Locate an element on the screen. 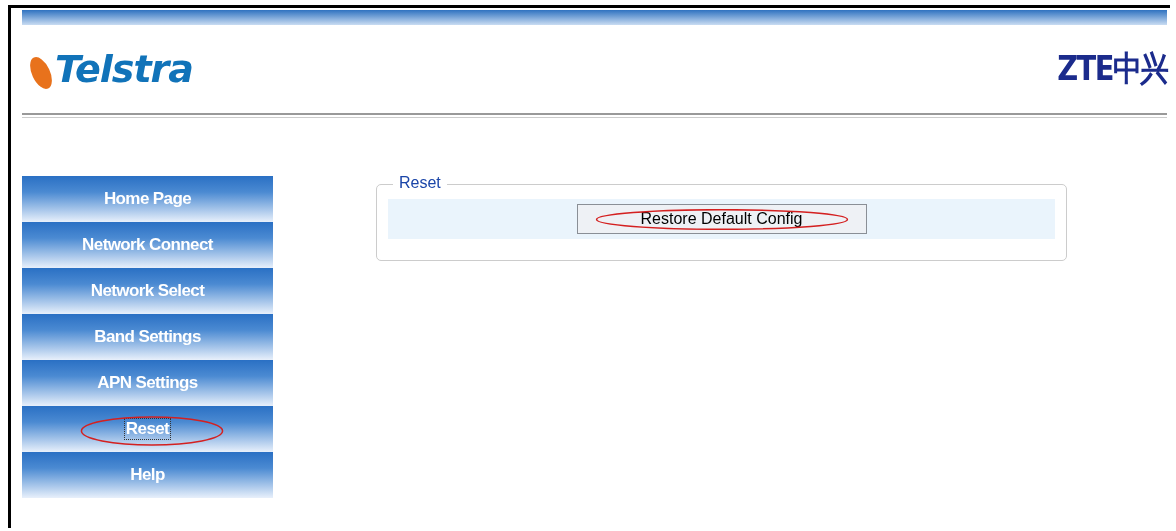 Image resolution: width=1176 pixels, height=531 pixels. nav-menu-item: Network Select is located at coordinates (147, 291).